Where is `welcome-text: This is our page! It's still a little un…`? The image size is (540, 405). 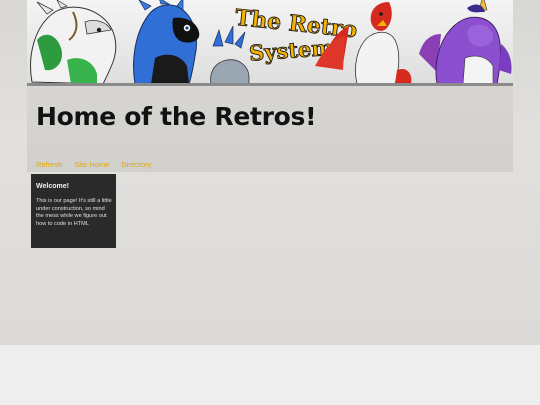
welcome-text: This is our page! It's still a little un… is located at coordinates (74, 212).